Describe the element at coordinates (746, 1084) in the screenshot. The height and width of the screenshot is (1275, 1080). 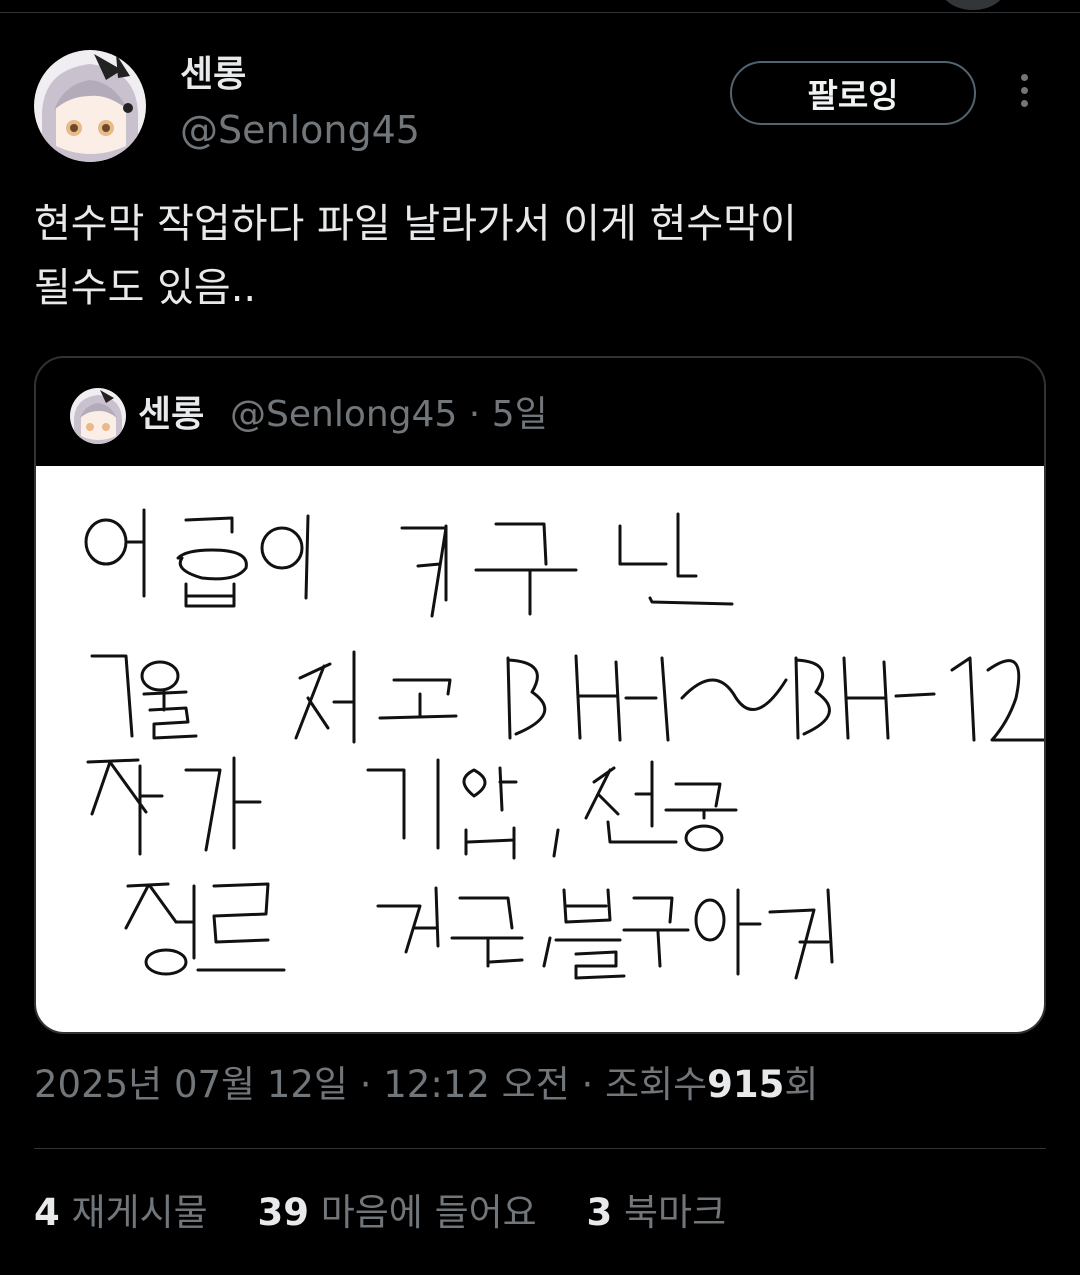
I see `views-count: 915` at that location.